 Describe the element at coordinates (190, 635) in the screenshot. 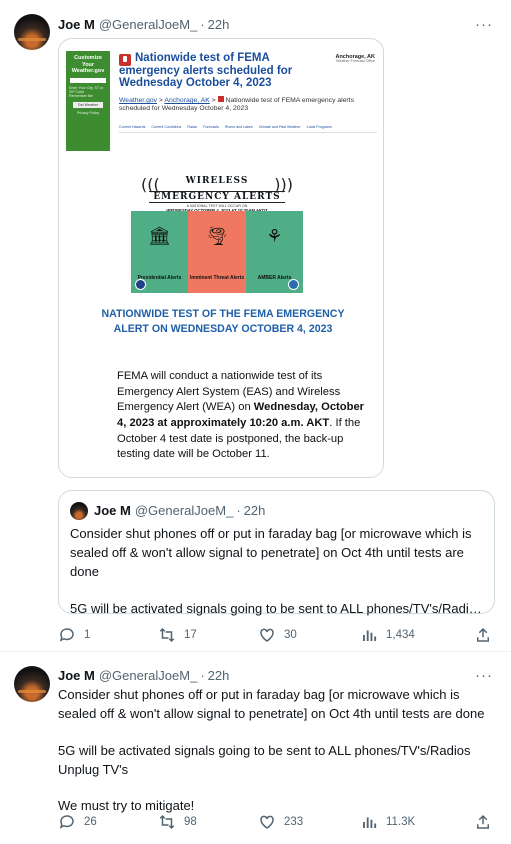

I see `retweet-count: 17` at that location.